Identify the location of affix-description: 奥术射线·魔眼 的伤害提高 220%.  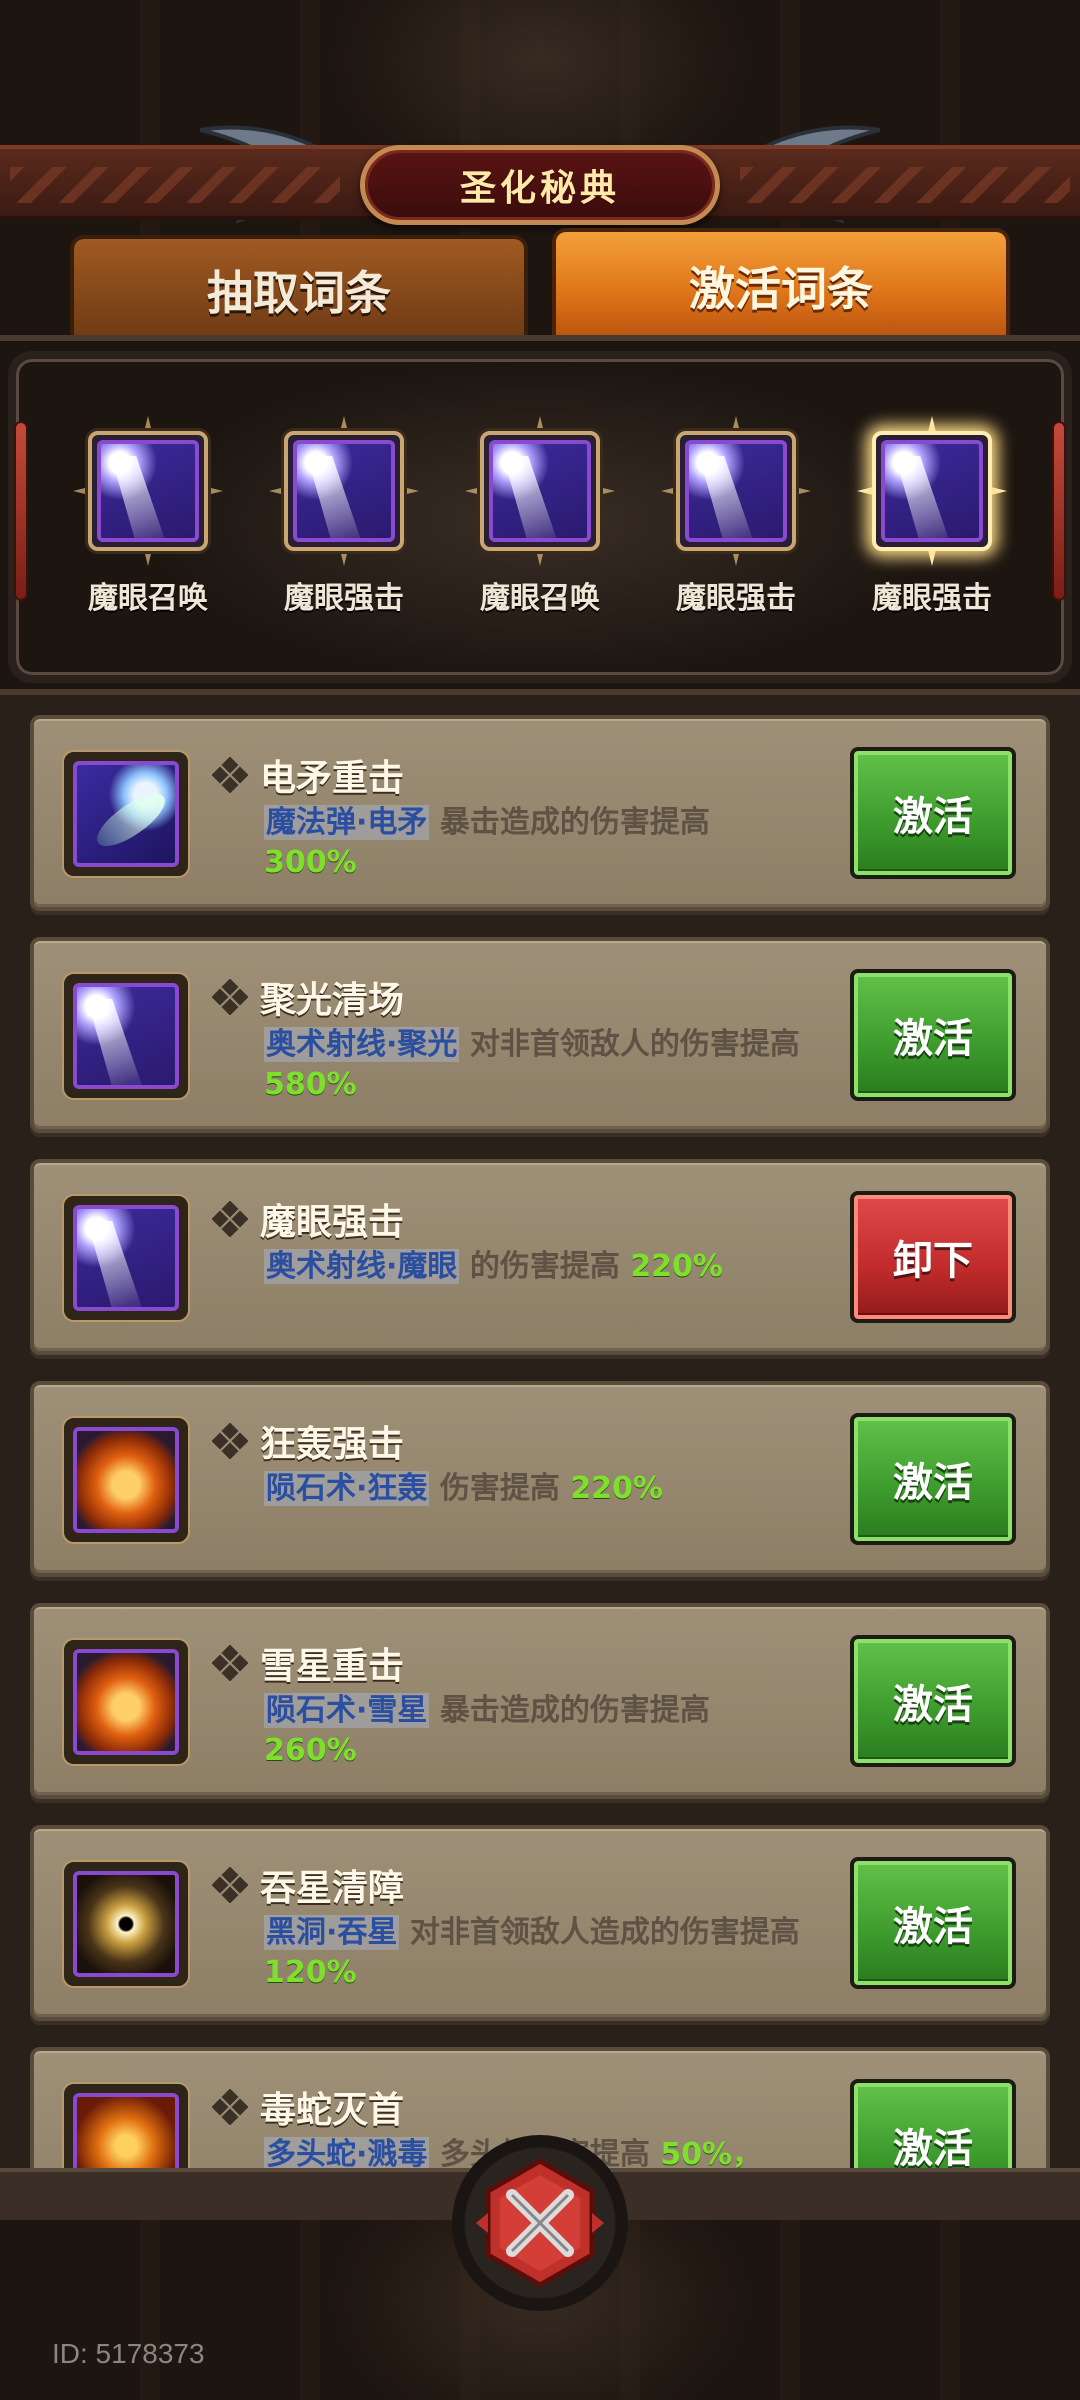
(554, 1267).